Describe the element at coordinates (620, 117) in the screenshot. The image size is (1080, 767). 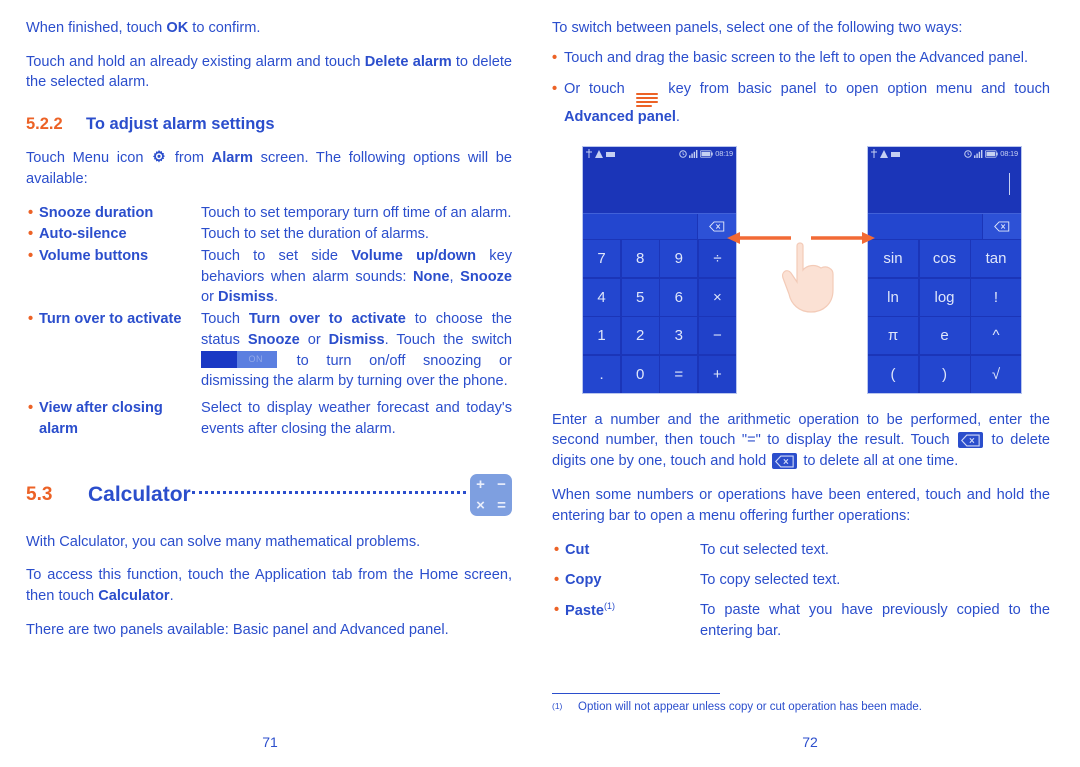
I see `advanced-panel-label: Advanced panel` at that location.